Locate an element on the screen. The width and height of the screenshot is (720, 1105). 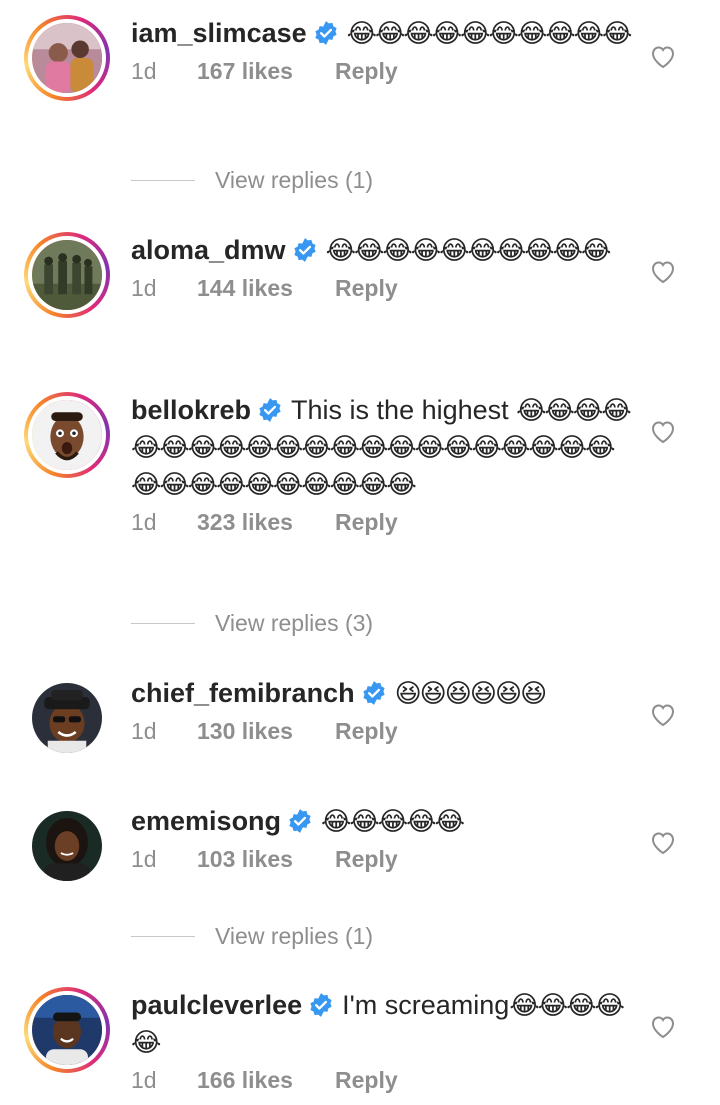
view-replies-label: View replies (3) is located at coordinates (294, 623).